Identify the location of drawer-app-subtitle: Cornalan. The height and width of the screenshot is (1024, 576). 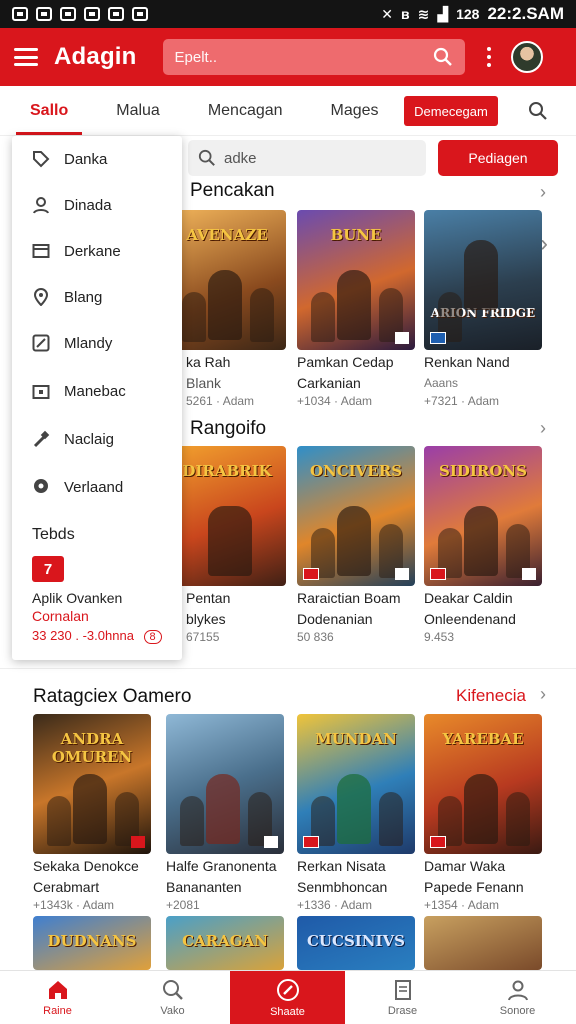
(60, 616).